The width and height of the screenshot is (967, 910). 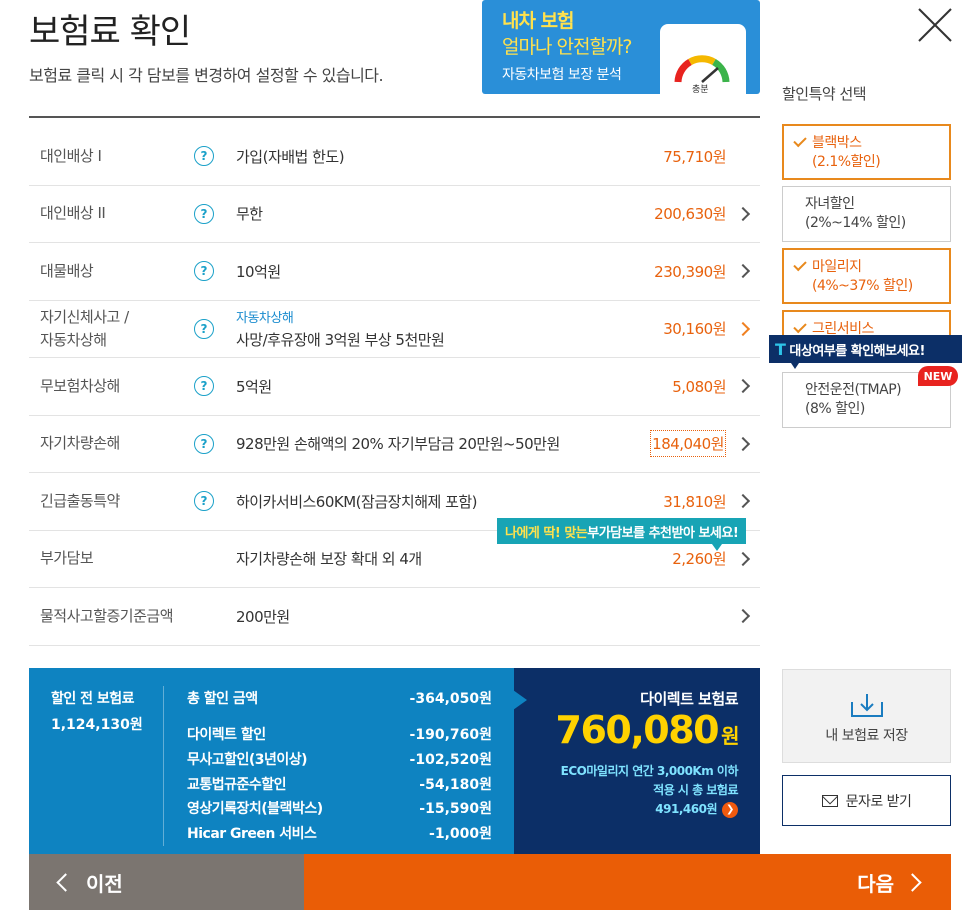 I want to click on summary-divider, so click(x=163, y=766).